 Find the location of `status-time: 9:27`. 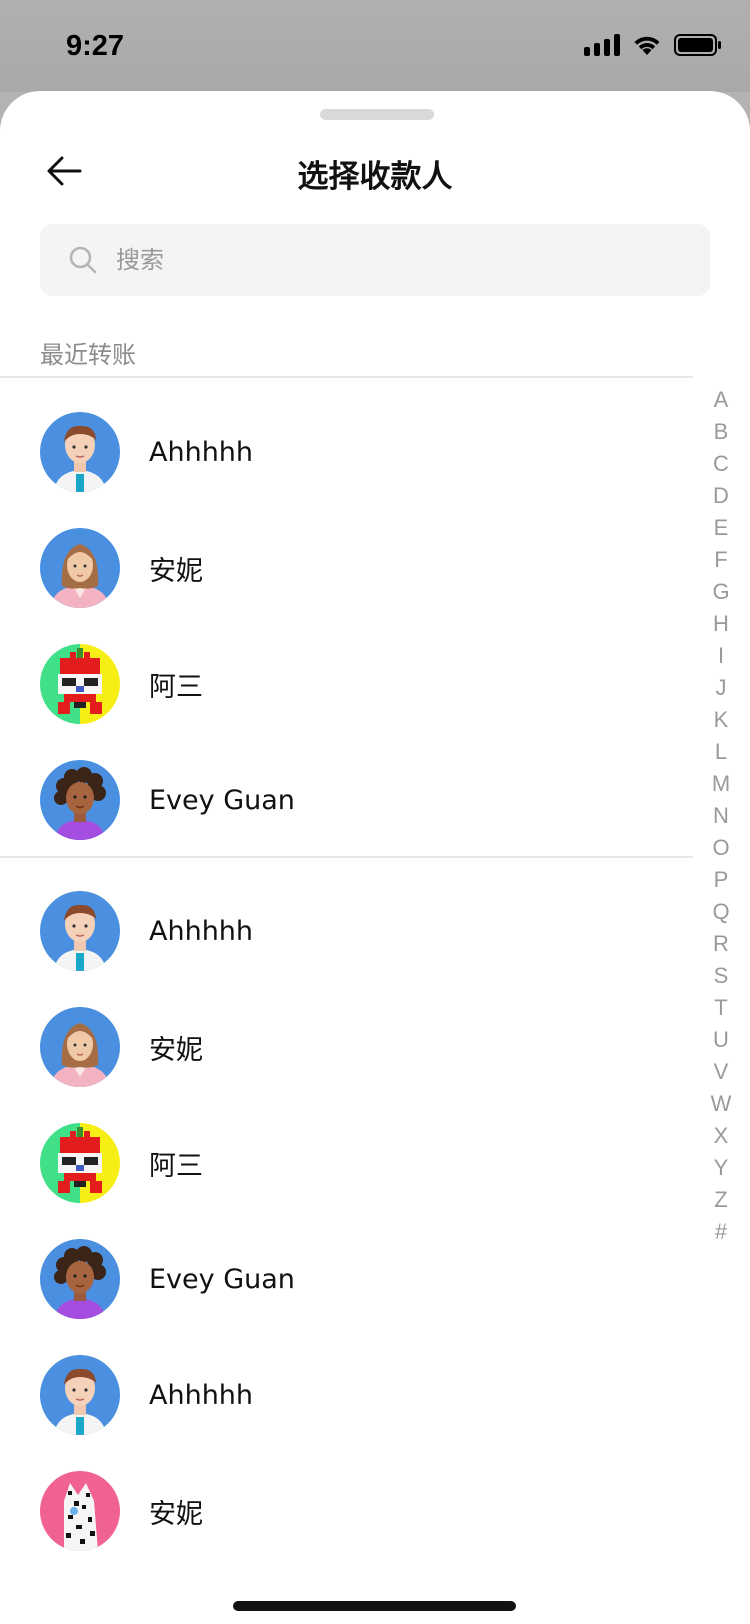

status-time: 9:27 is located at coordinates (95, 46).